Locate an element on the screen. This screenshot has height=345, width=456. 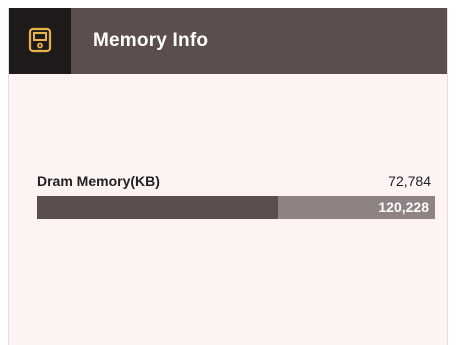
memory-card-icon is located at coordinates (40, 40).